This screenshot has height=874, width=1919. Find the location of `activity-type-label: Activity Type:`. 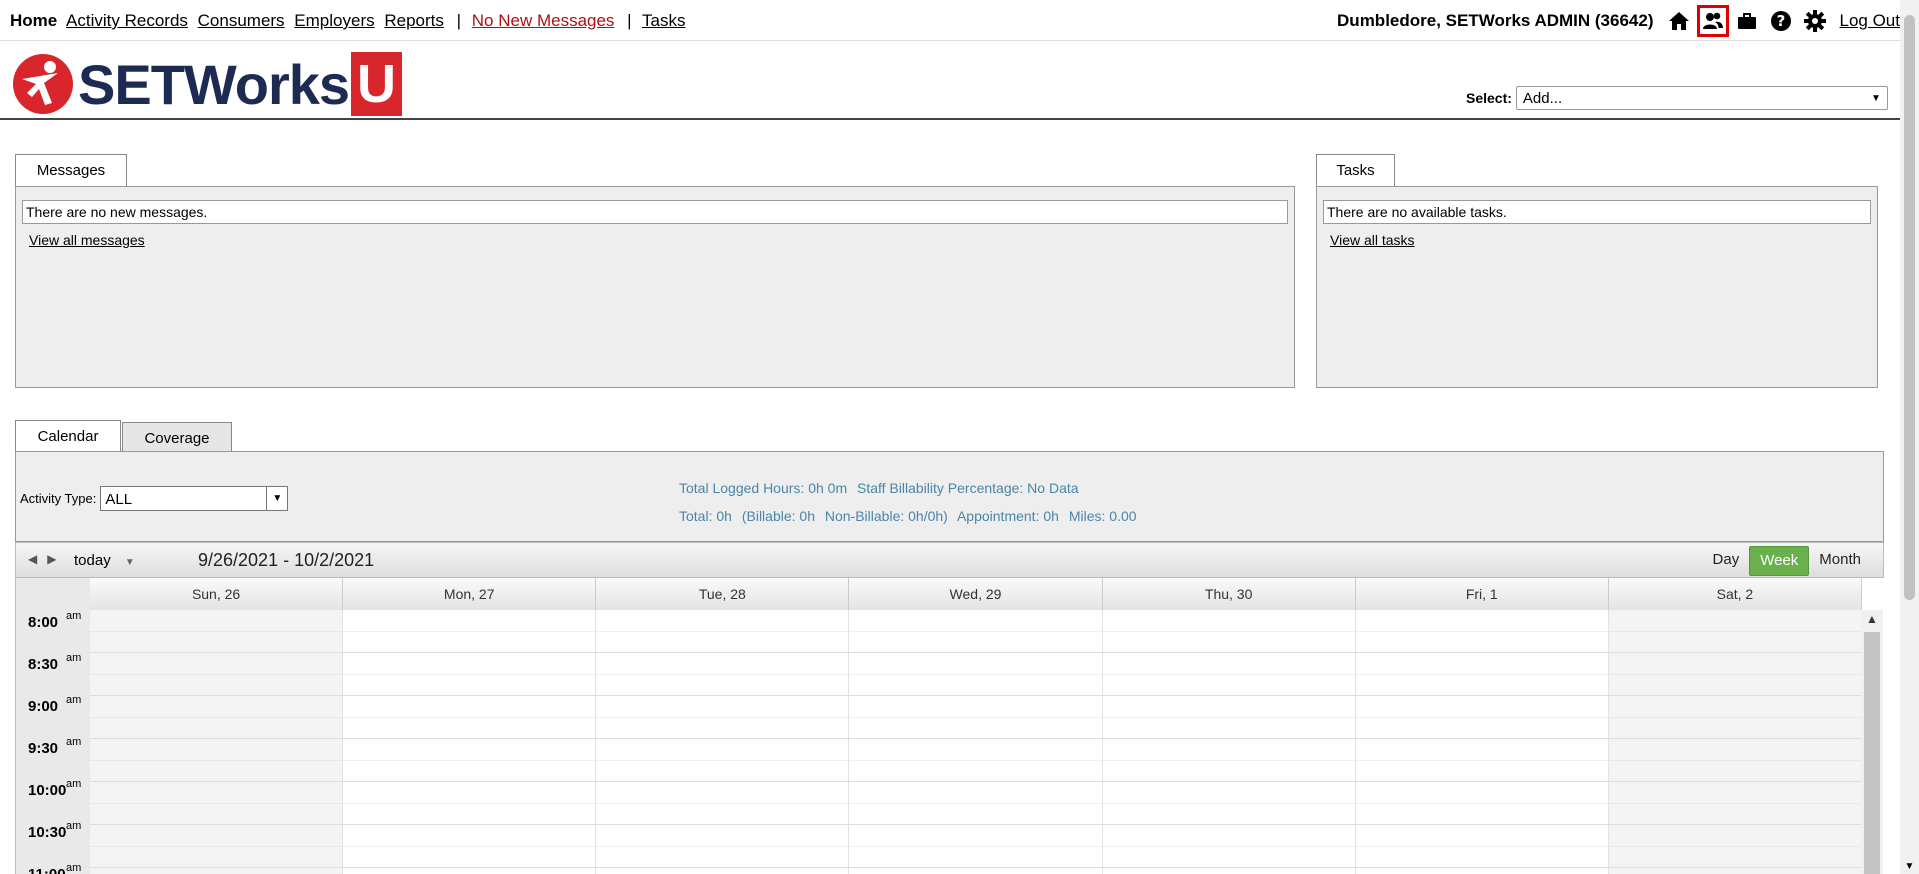

activity-type-label: Activity Type: is located at coordinates (58, 498).